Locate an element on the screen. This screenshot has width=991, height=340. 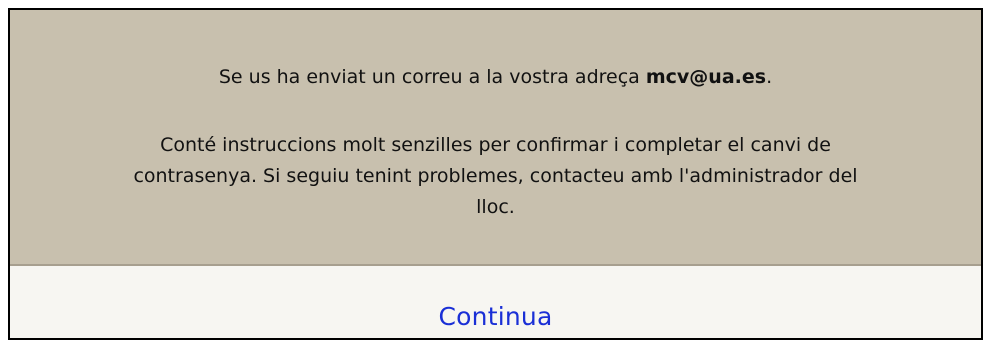
continue-link: Continua is located at coordinates (496, 316).